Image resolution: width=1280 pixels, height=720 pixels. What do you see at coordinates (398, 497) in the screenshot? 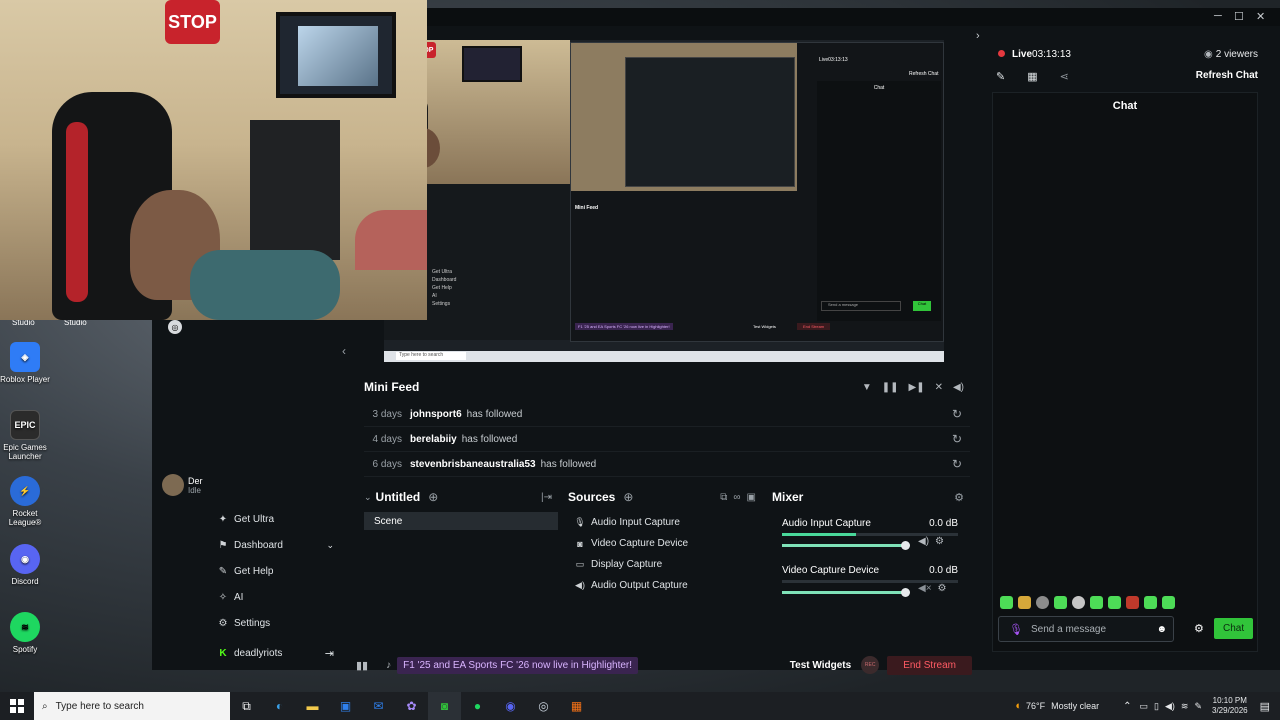
I see `scene-collection-title: Untitled` at bounding box center [398, 497].